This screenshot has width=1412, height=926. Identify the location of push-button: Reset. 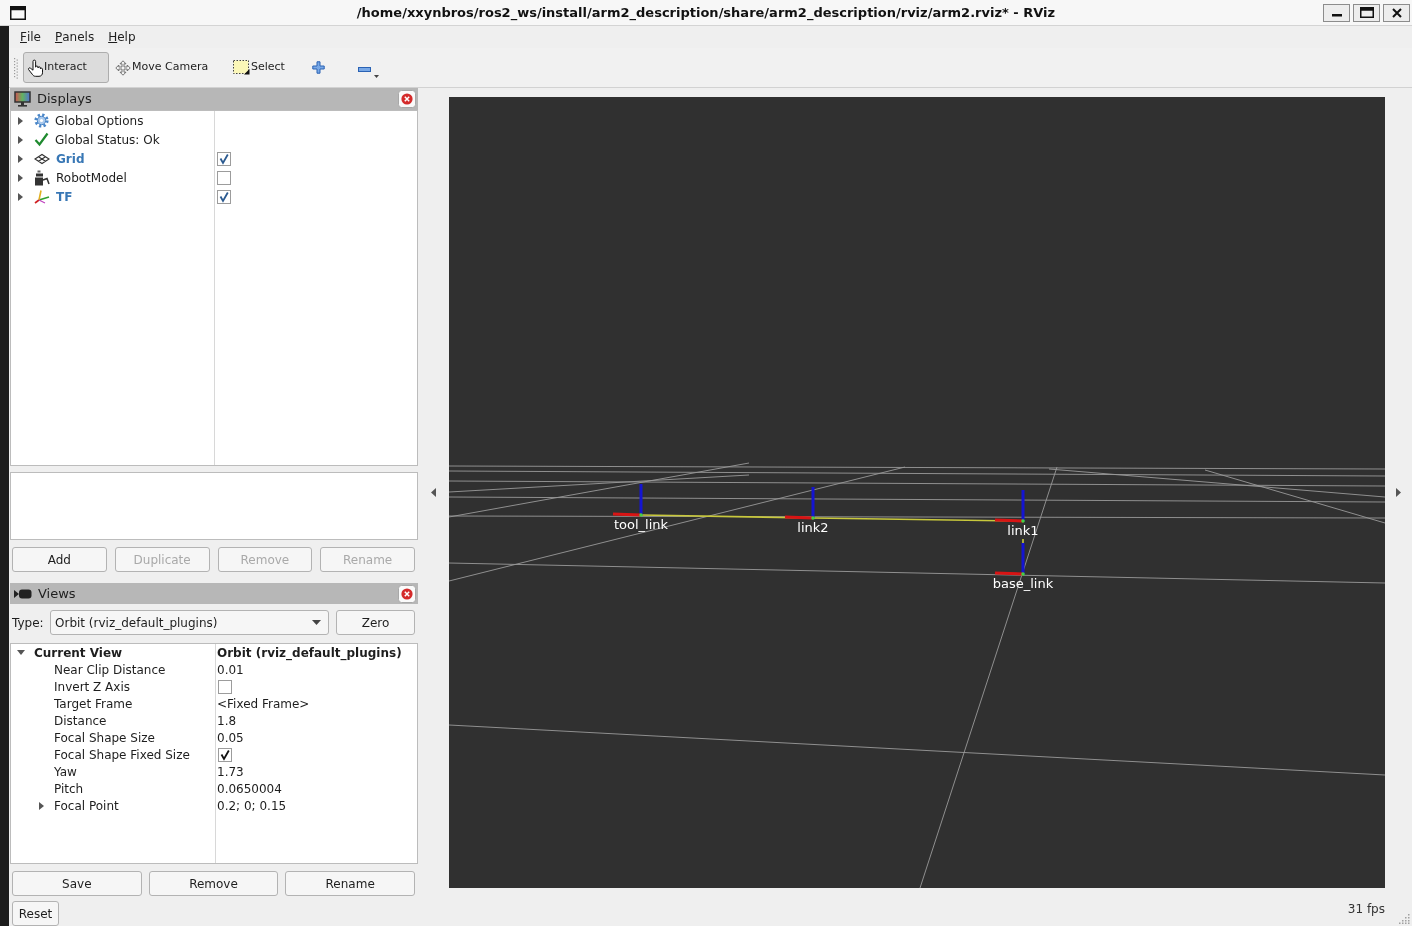
(35, 913).